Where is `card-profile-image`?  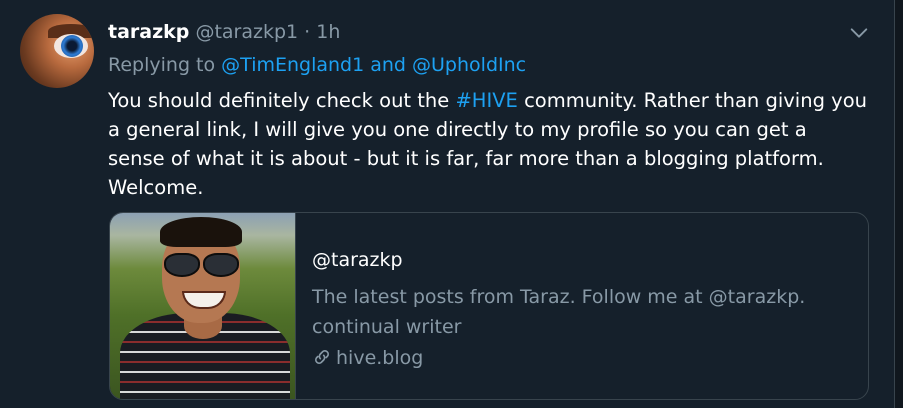 card-profile-image is located at coordinates (203, 306).